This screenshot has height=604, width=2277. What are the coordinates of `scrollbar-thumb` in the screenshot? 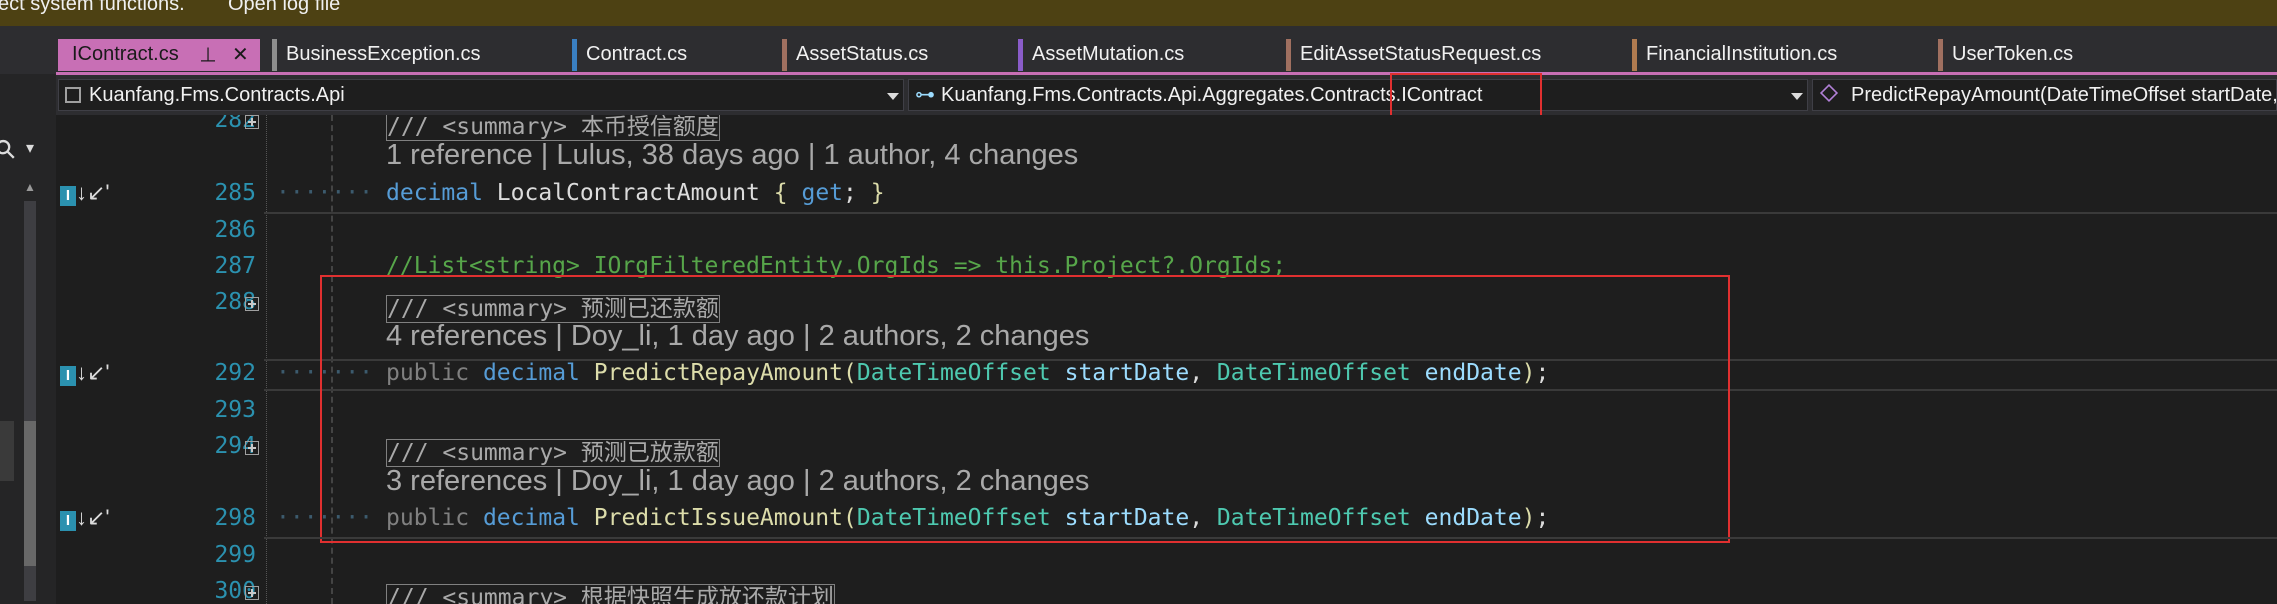 It's located at (30, 493).